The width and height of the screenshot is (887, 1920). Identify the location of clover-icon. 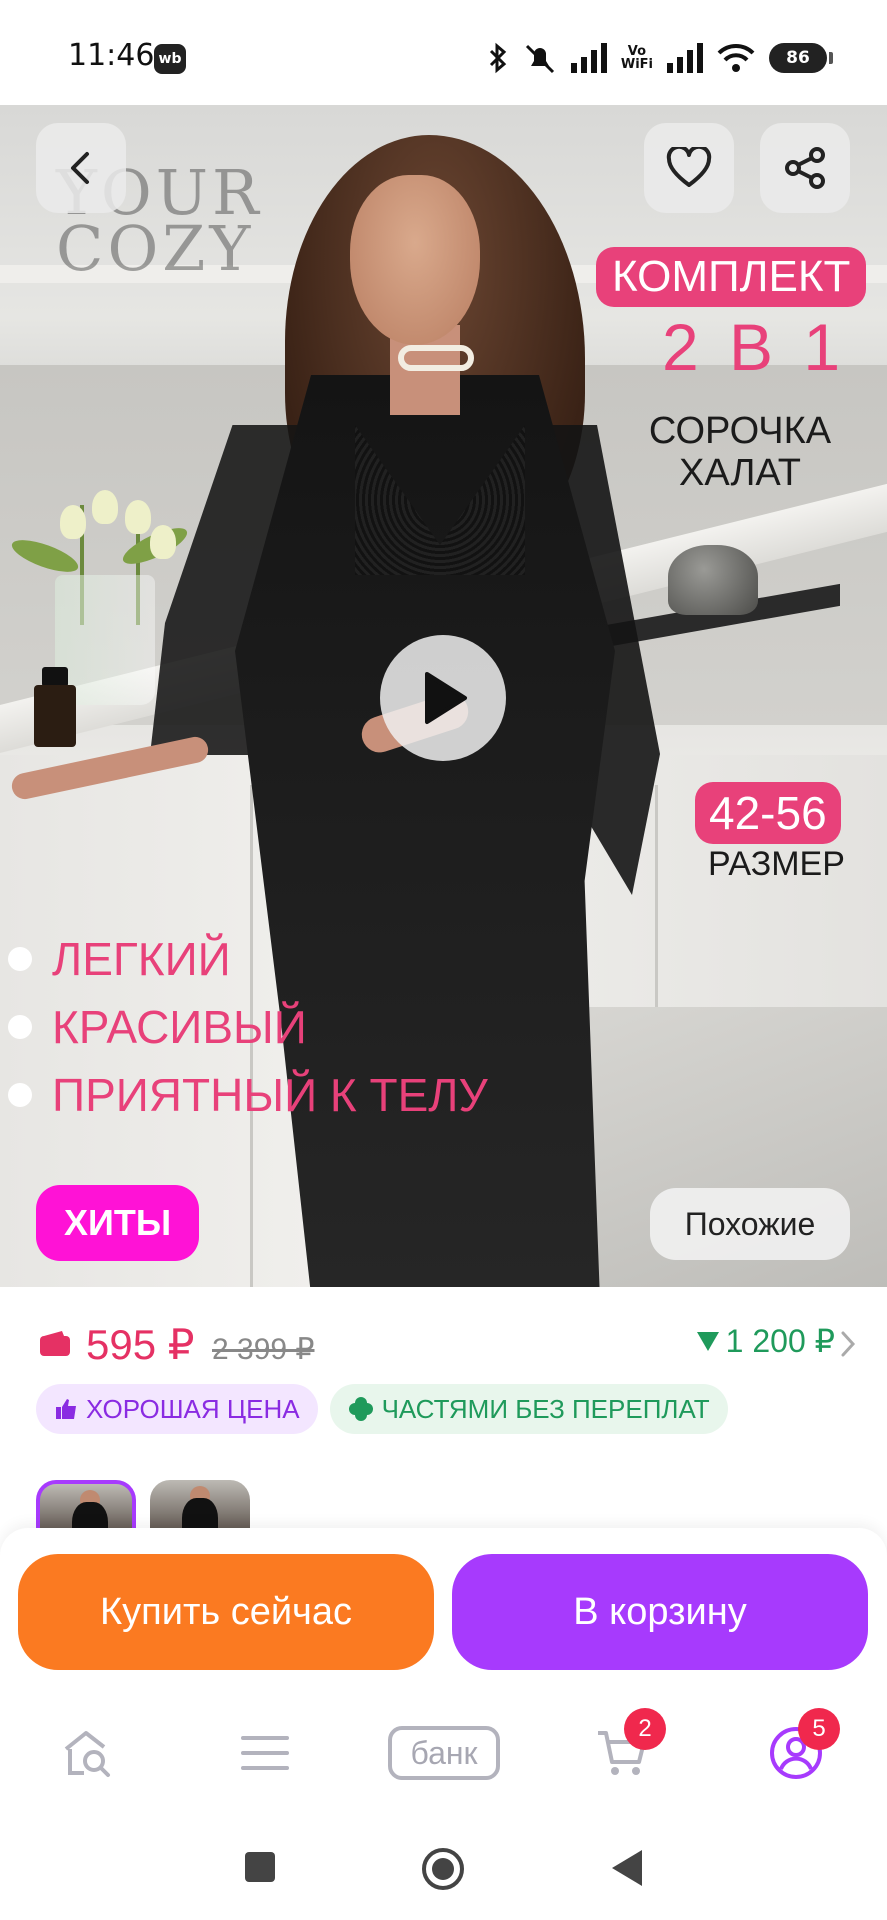
(360, 1409).